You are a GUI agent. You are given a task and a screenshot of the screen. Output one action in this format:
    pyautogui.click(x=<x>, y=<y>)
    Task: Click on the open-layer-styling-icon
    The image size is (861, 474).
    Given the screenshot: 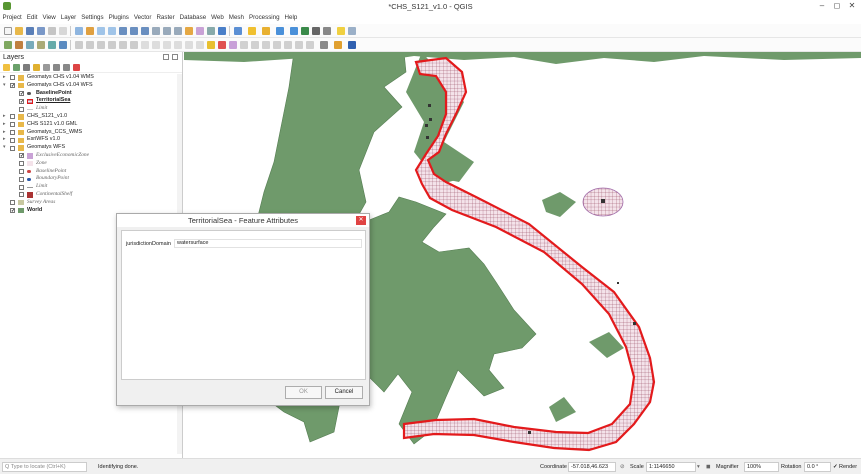 What is the action you would take?
    pyautogui.click(x=6, y=67)
    